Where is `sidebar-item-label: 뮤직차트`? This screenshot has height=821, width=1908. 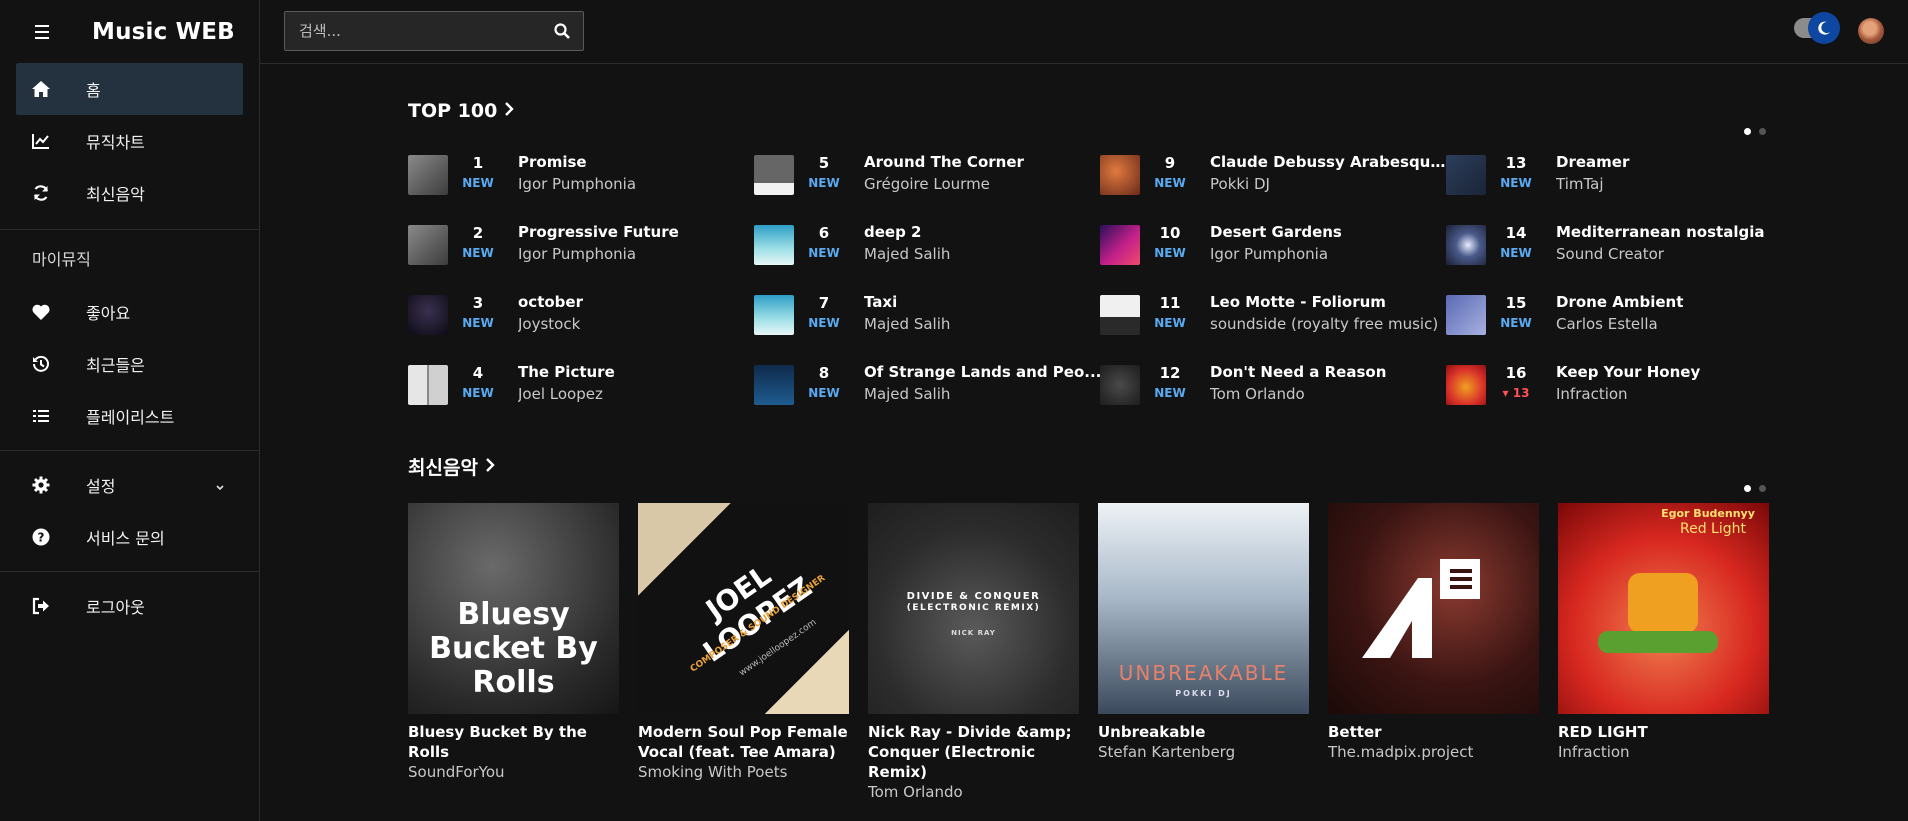
sidebar-item-label: 뮤직차트 is located at coordinates (115, 142).